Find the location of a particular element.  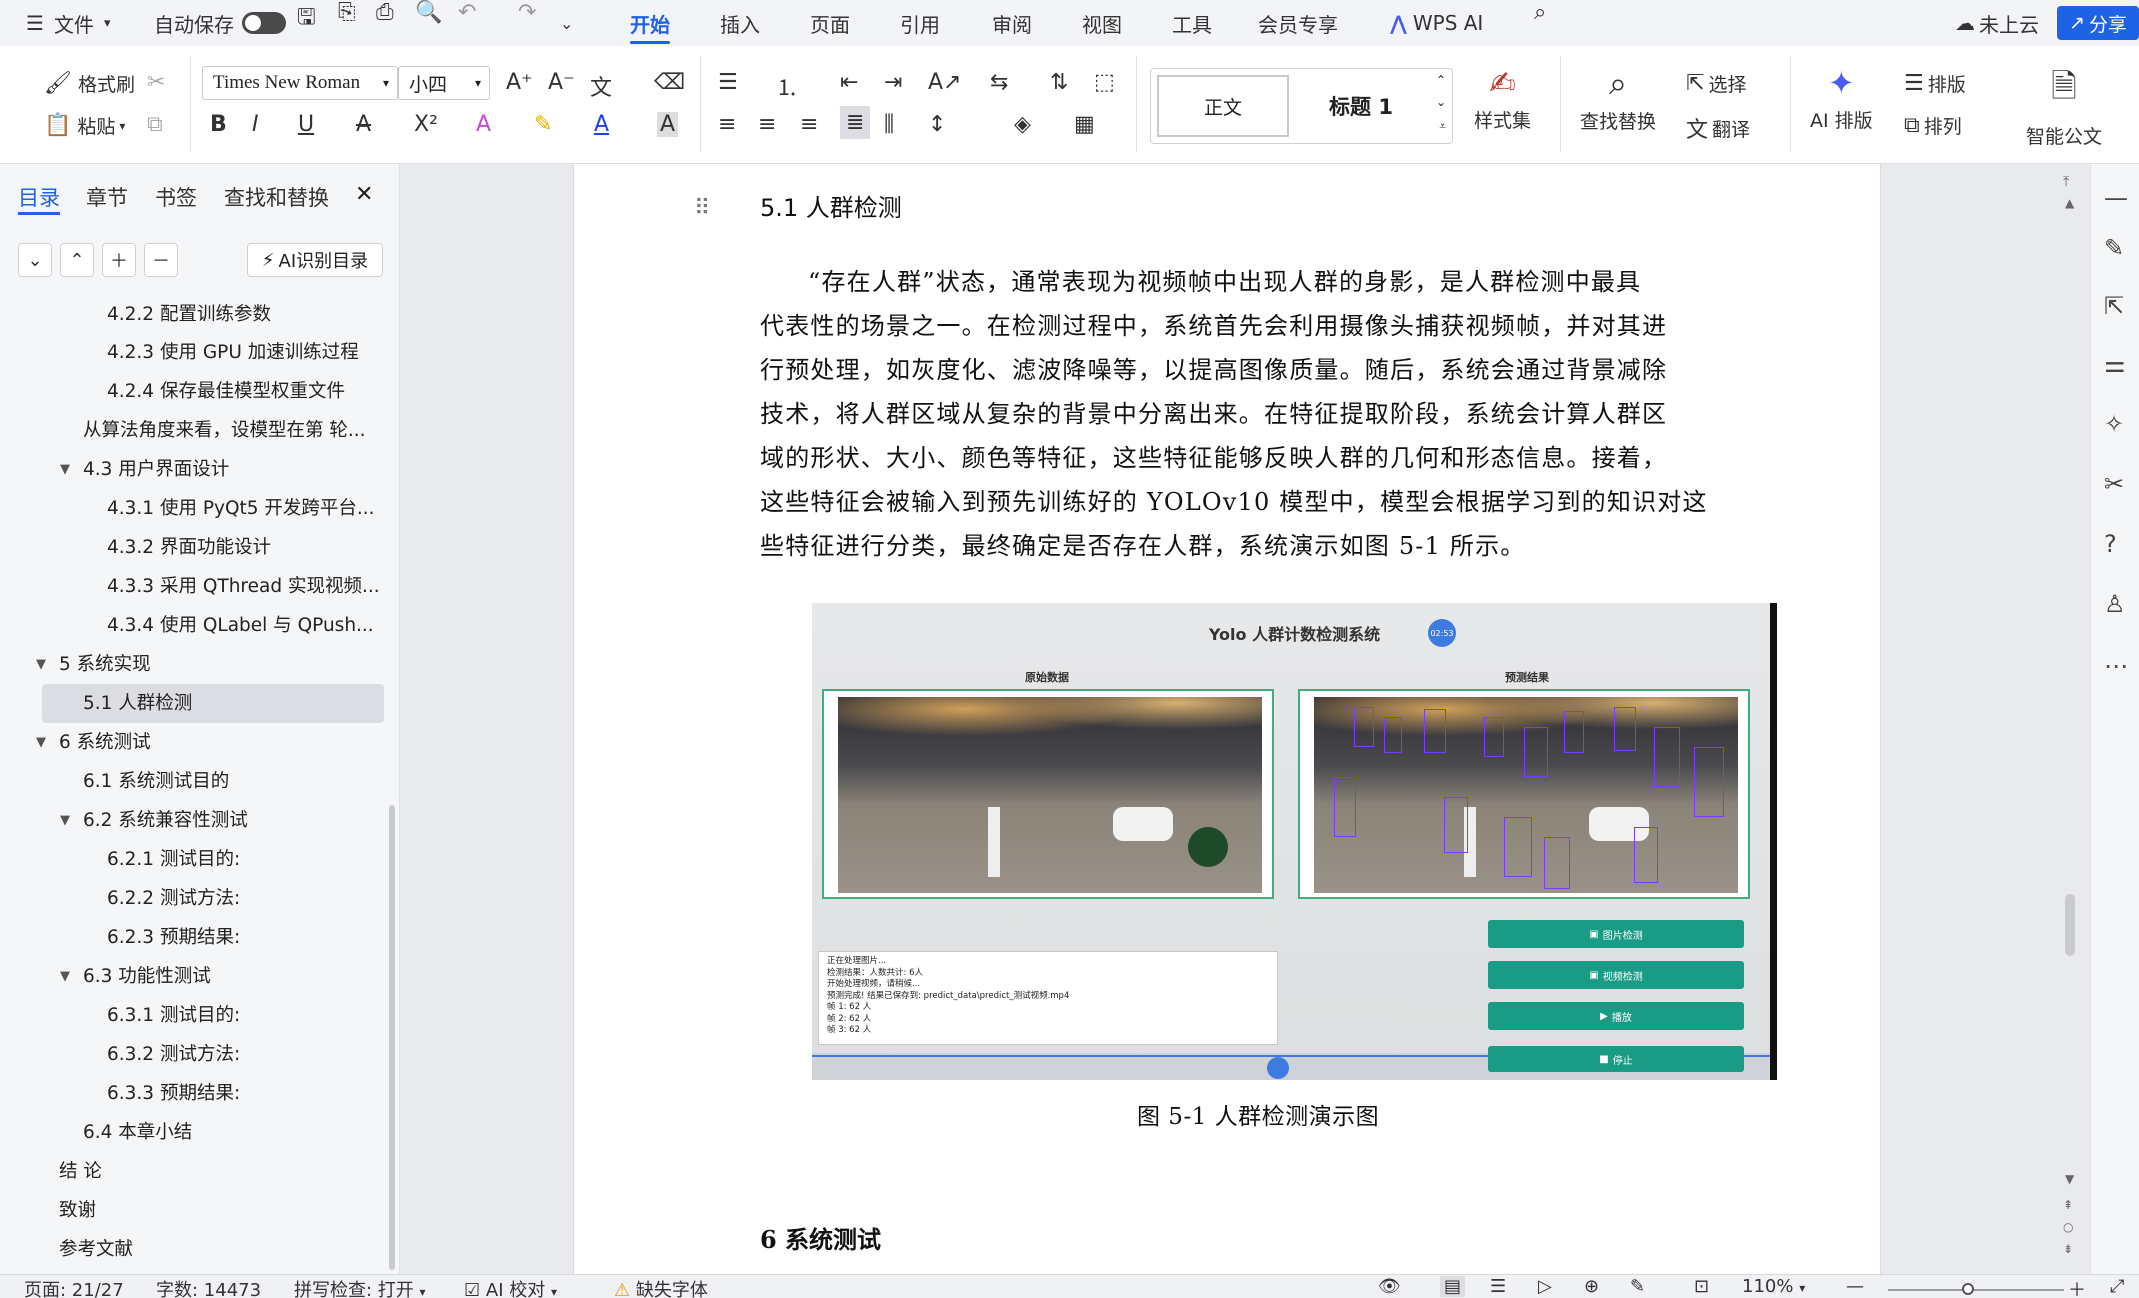

tools-icon: ✂ is located at coordinates (2114, 484).